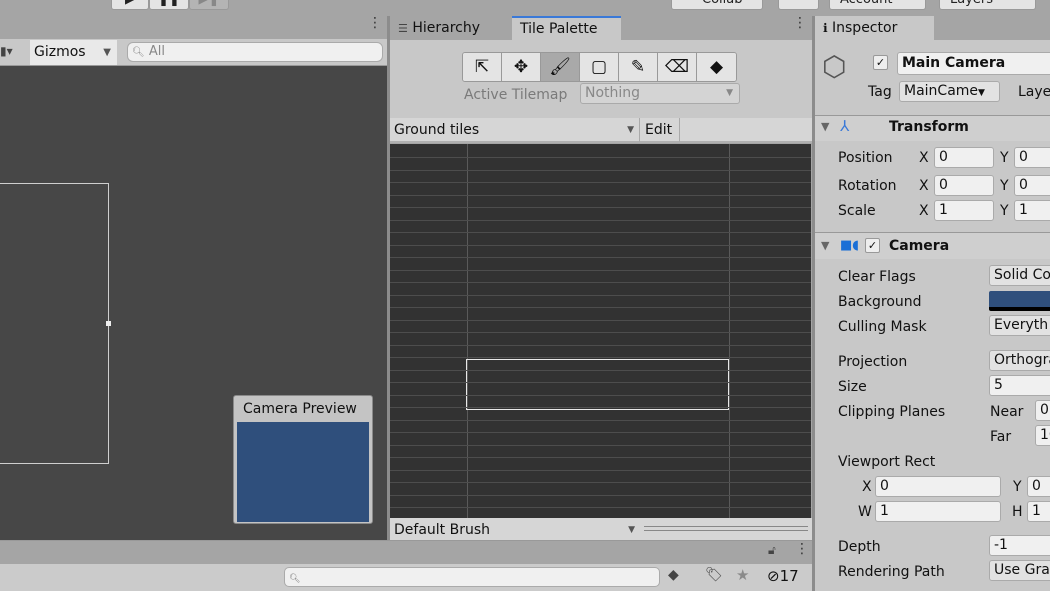  What do you see at coordinates (1019, 301) in the screenshot?
I see `background-color-swatch` at bounding box center [1019, 301].